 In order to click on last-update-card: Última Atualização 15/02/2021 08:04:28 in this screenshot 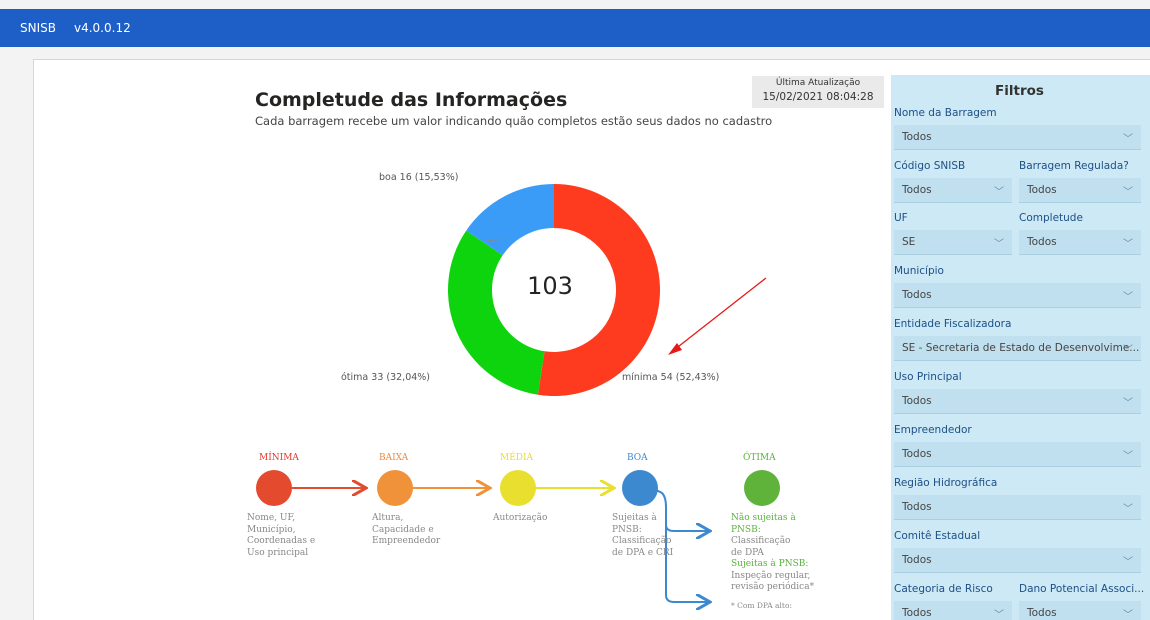, I will do `click(818, 92)`.